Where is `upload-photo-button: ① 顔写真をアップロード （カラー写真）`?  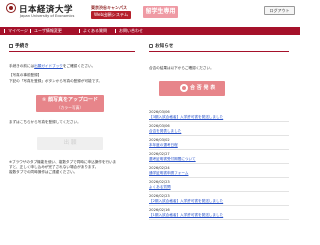
upload-photo-button: ① 顔写真をアップロード （カラー写真） is located at coordinates (70, 103).